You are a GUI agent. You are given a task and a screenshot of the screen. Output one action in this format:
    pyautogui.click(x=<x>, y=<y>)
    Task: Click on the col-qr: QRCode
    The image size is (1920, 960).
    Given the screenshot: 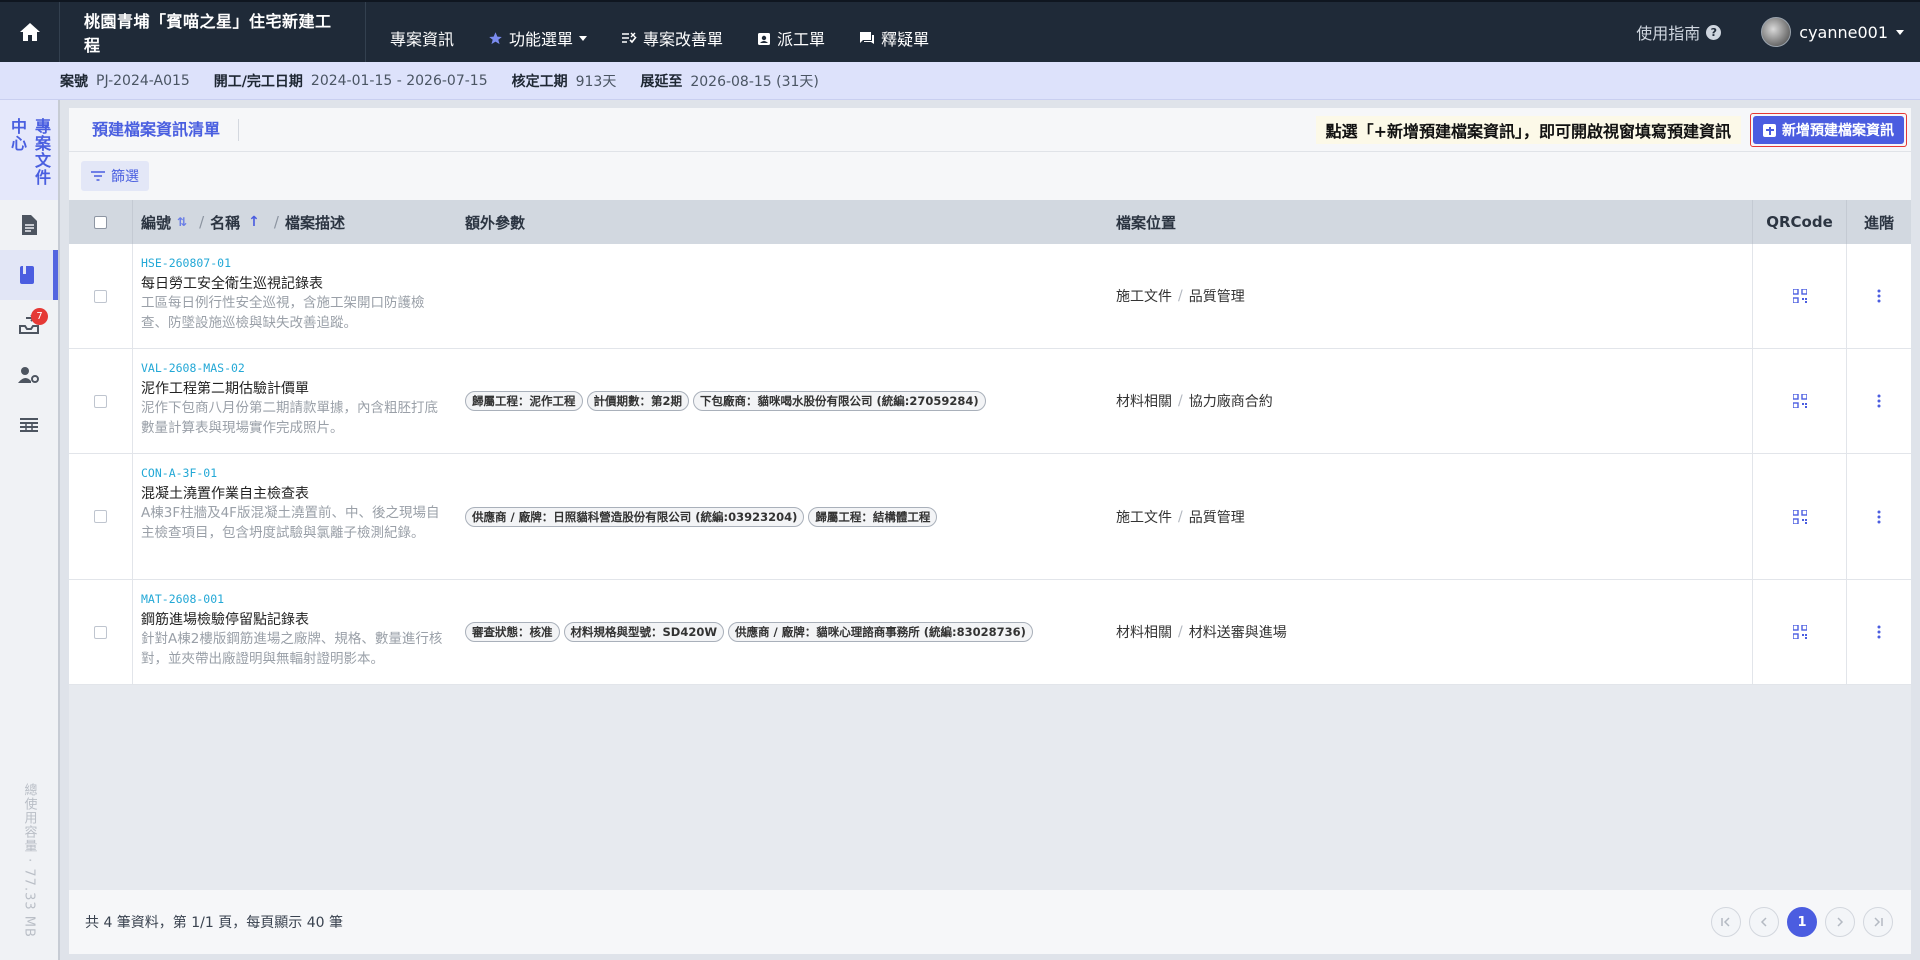 What is the action you would take?
    pyautogui.click(x=1799, y=222)
    